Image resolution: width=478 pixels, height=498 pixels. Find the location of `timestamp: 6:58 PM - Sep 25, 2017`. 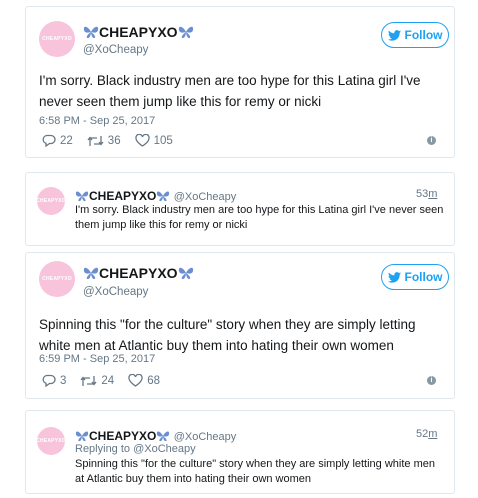

timestamp: 6:58 PM - Sep 25, 2017 is located at coordinates (97, 121).